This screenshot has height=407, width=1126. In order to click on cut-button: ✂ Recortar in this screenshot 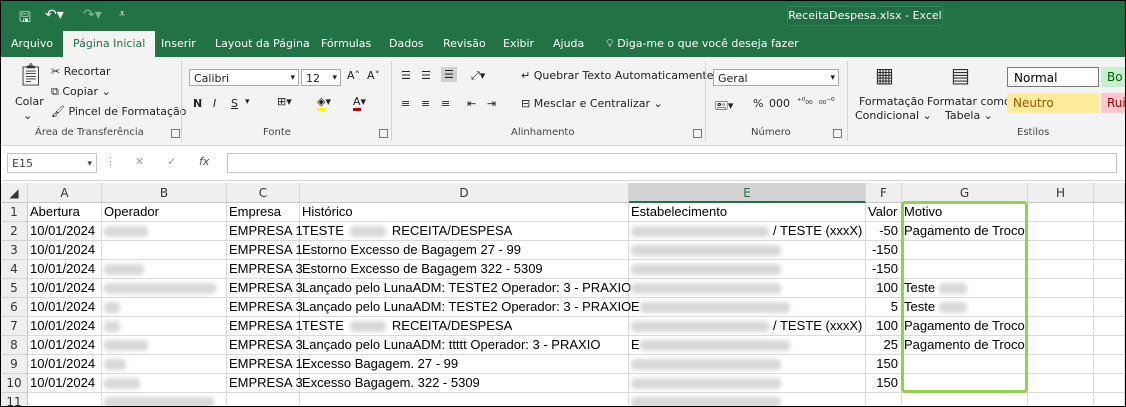, I will do `click(81, 71)`.